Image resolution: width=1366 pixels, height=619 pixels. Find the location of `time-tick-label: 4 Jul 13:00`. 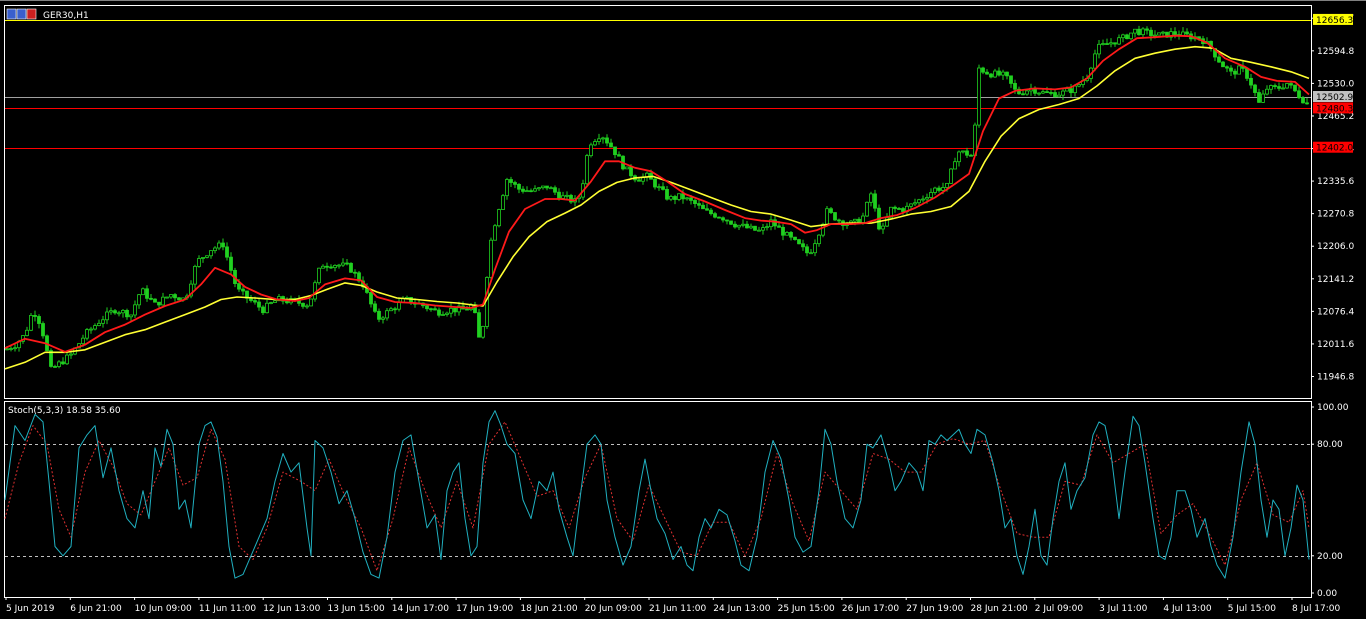

time-tick-label: 4 Jul 13:00 is located at coordinates (1187, 609).